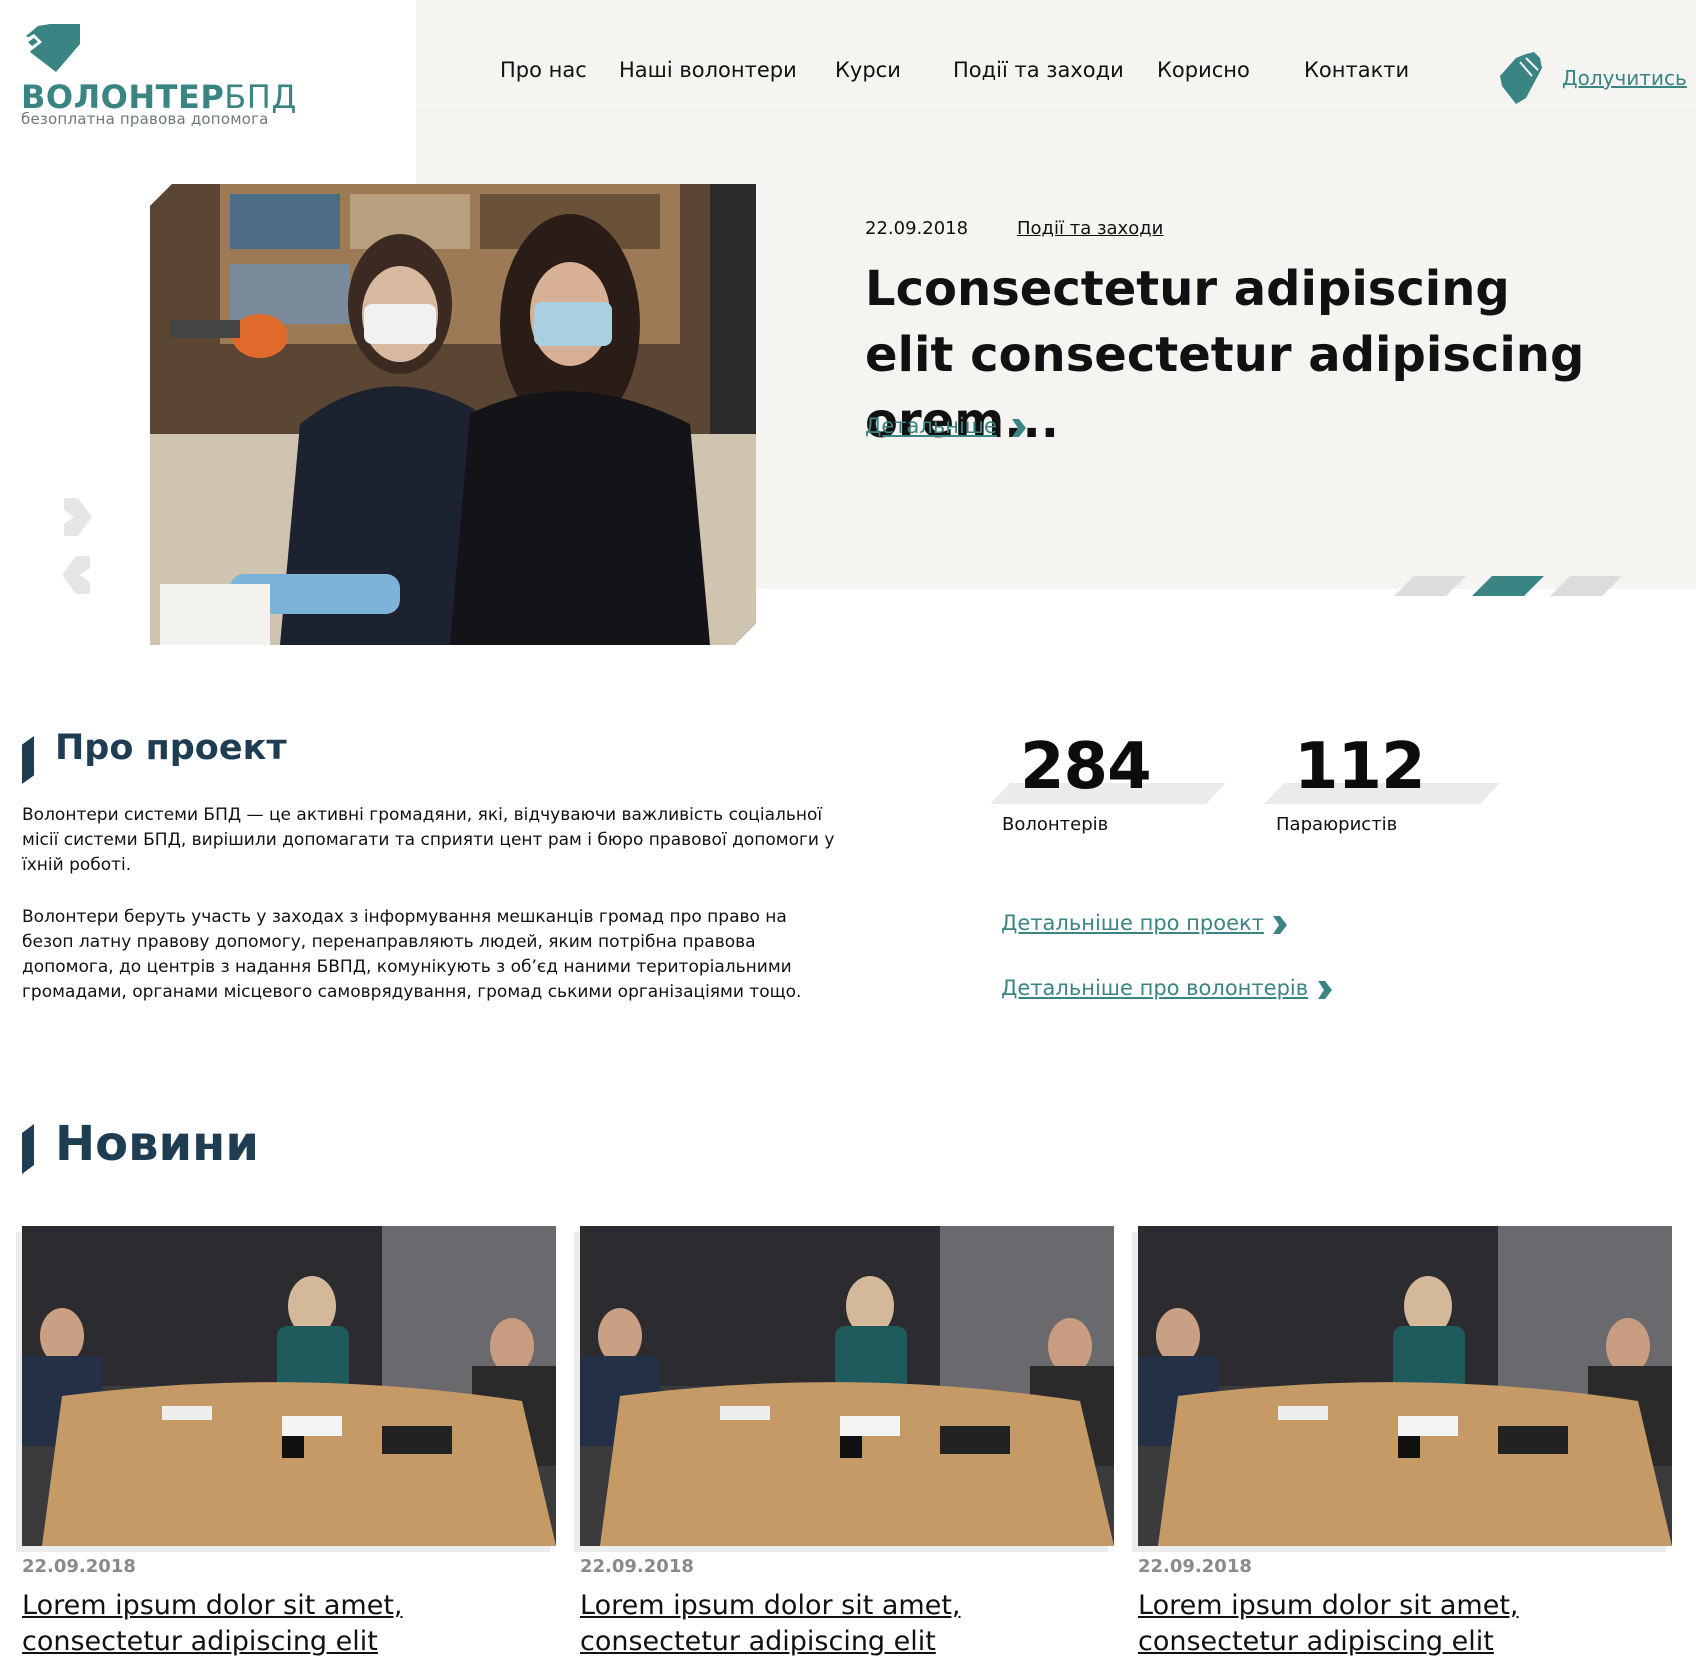  What do you see at coordinates (1132, 923) in the screenshot?
I see `about-project-link: Детальніше про проект` at bounding box center [1132, 923].